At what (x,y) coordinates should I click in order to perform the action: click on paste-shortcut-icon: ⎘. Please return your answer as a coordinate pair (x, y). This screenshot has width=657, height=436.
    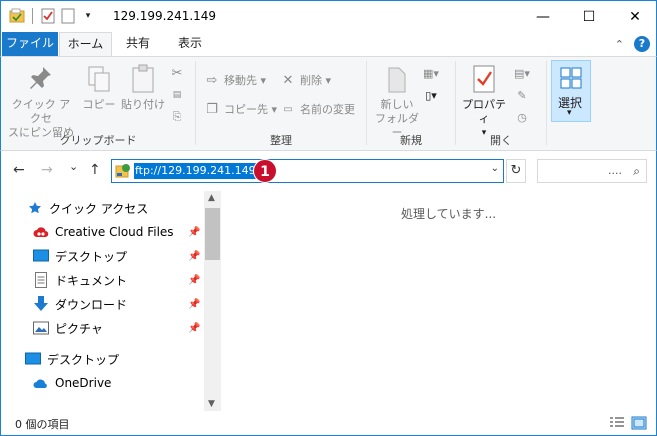
    Looking at the image, I should click on (177, 117).